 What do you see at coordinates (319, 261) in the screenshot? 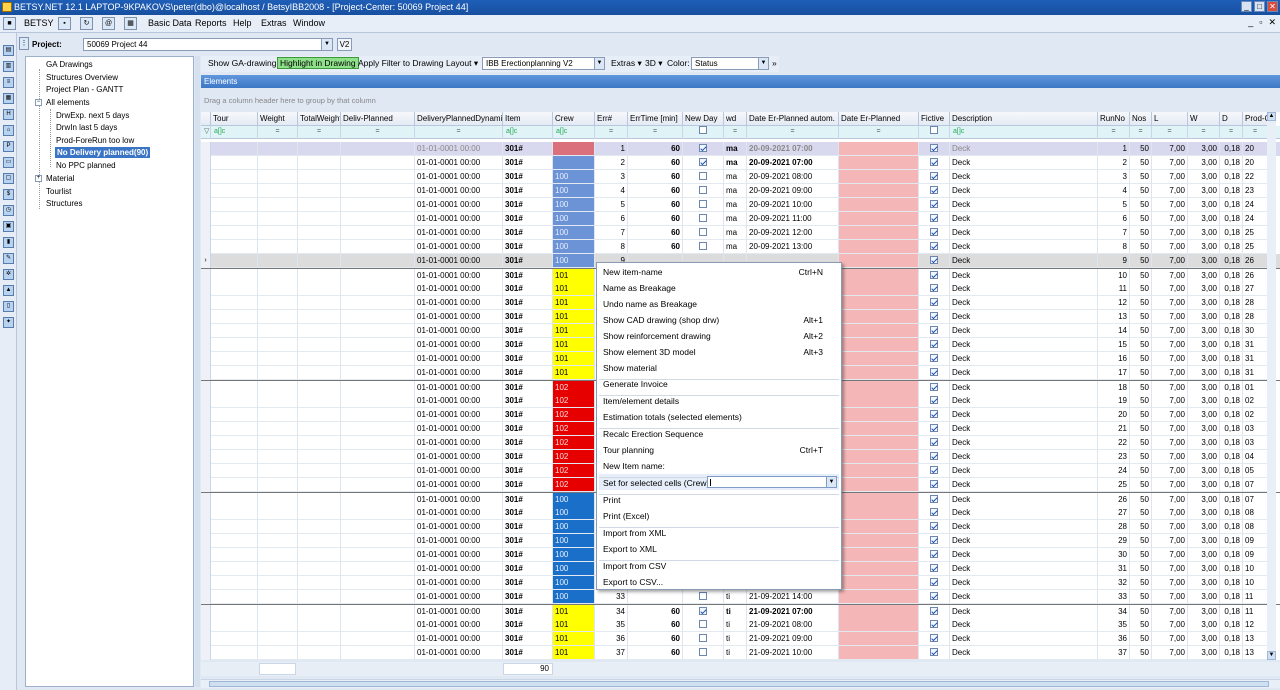
I see `cell-totalweight` at bounding box center [319, 261].